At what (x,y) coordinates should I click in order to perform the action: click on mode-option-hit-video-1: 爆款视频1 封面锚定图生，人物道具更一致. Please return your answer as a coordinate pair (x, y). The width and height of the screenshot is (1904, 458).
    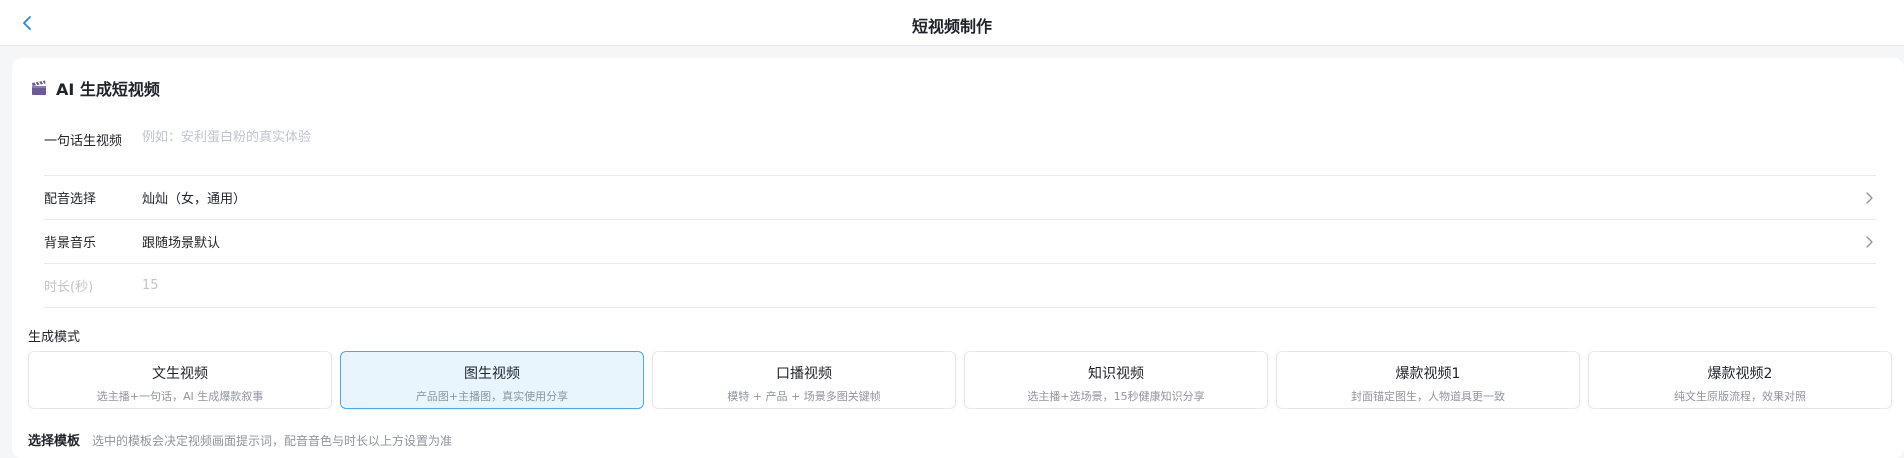
    Looking at the image, I should click on (1428, 380).